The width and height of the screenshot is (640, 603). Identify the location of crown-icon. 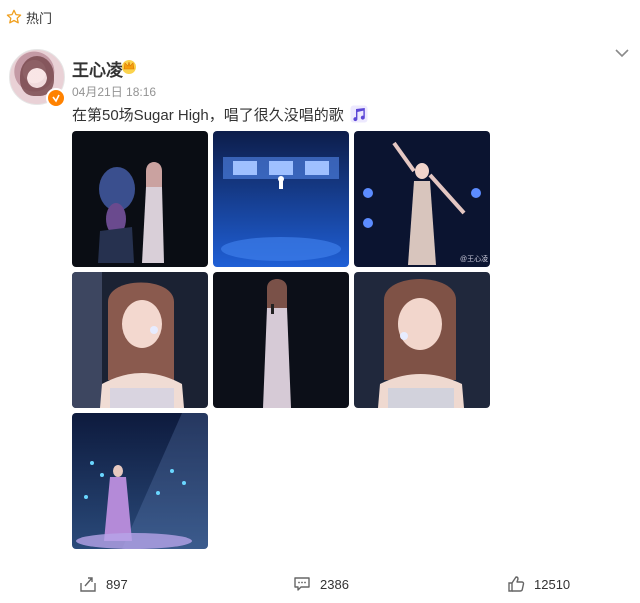
(129, 66).